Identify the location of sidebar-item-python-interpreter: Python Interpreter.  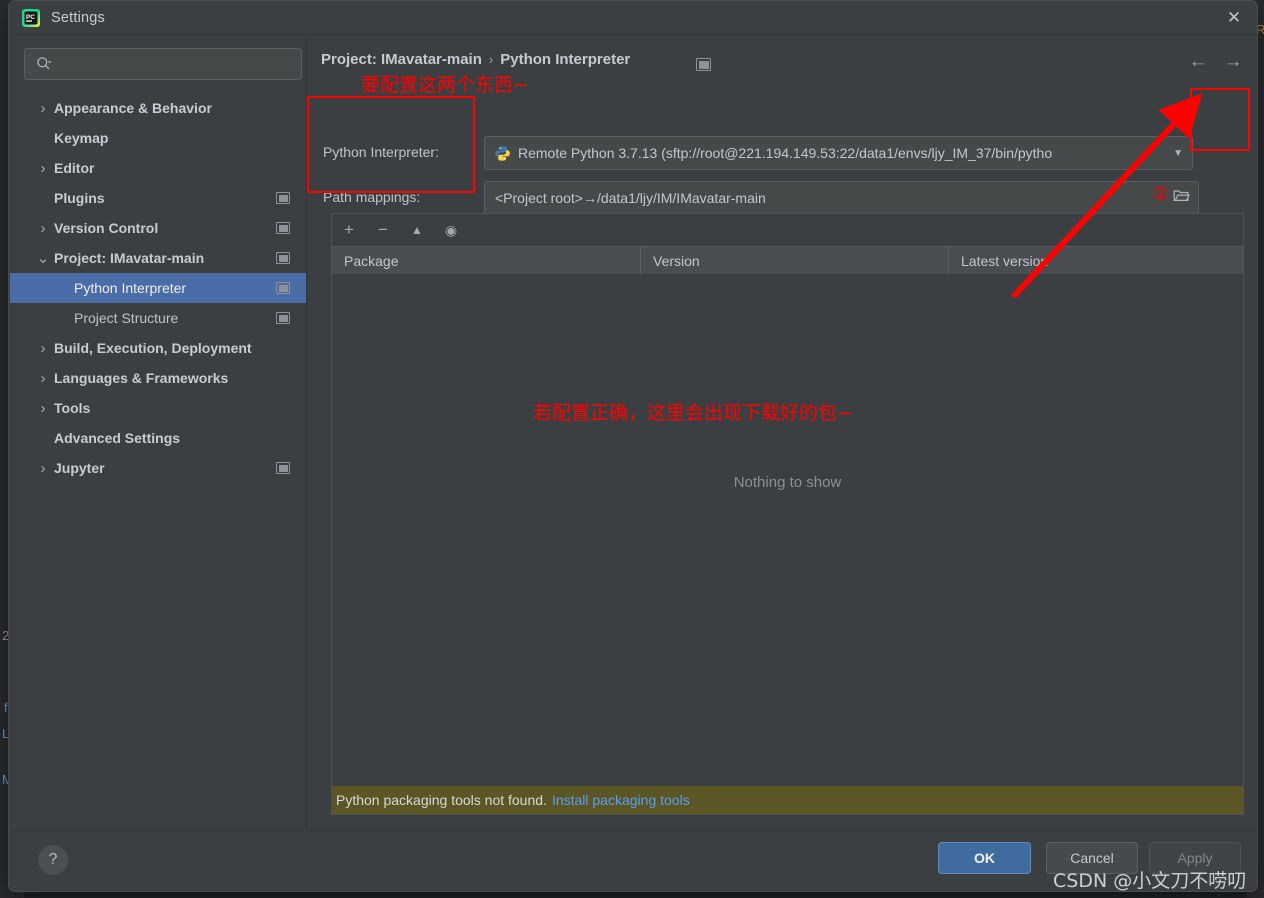
(158, 288).